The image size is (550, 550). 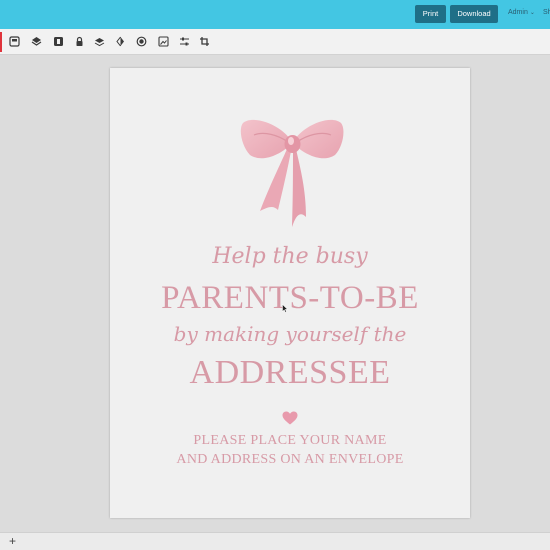 What do you see at coordinates (275, 541) in the screenshot?
I see `bottom-bar: +` at bounding box center [275, 541].